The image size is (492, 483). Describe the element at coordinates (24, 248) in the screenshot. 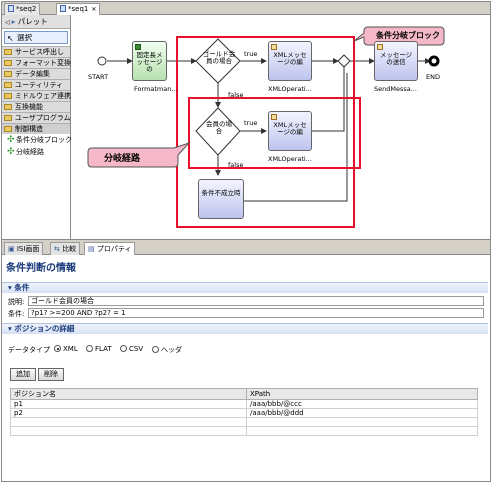

I see `tab-isi-screen: ▣ ISI画面` at that location.